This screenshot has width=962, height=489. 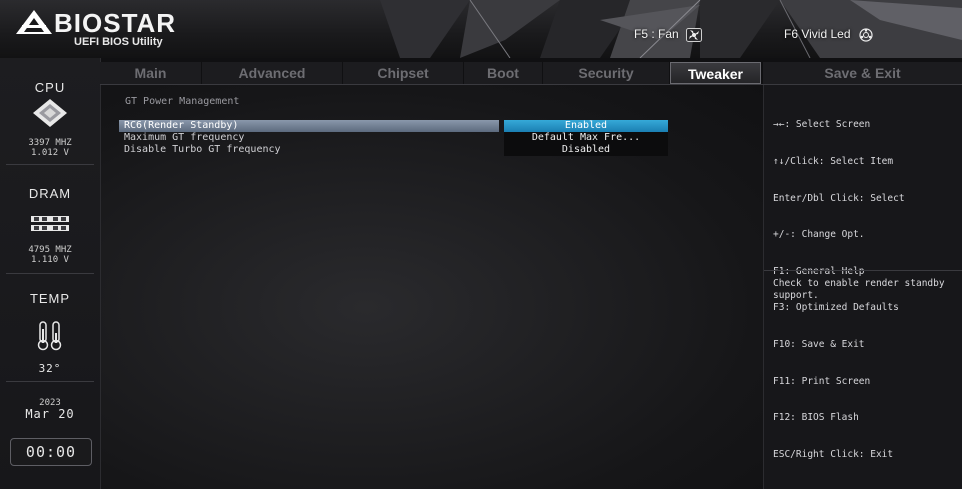 I want to click on vivid-led-button: F6 Vivid Led, so click(x=829, y=34).